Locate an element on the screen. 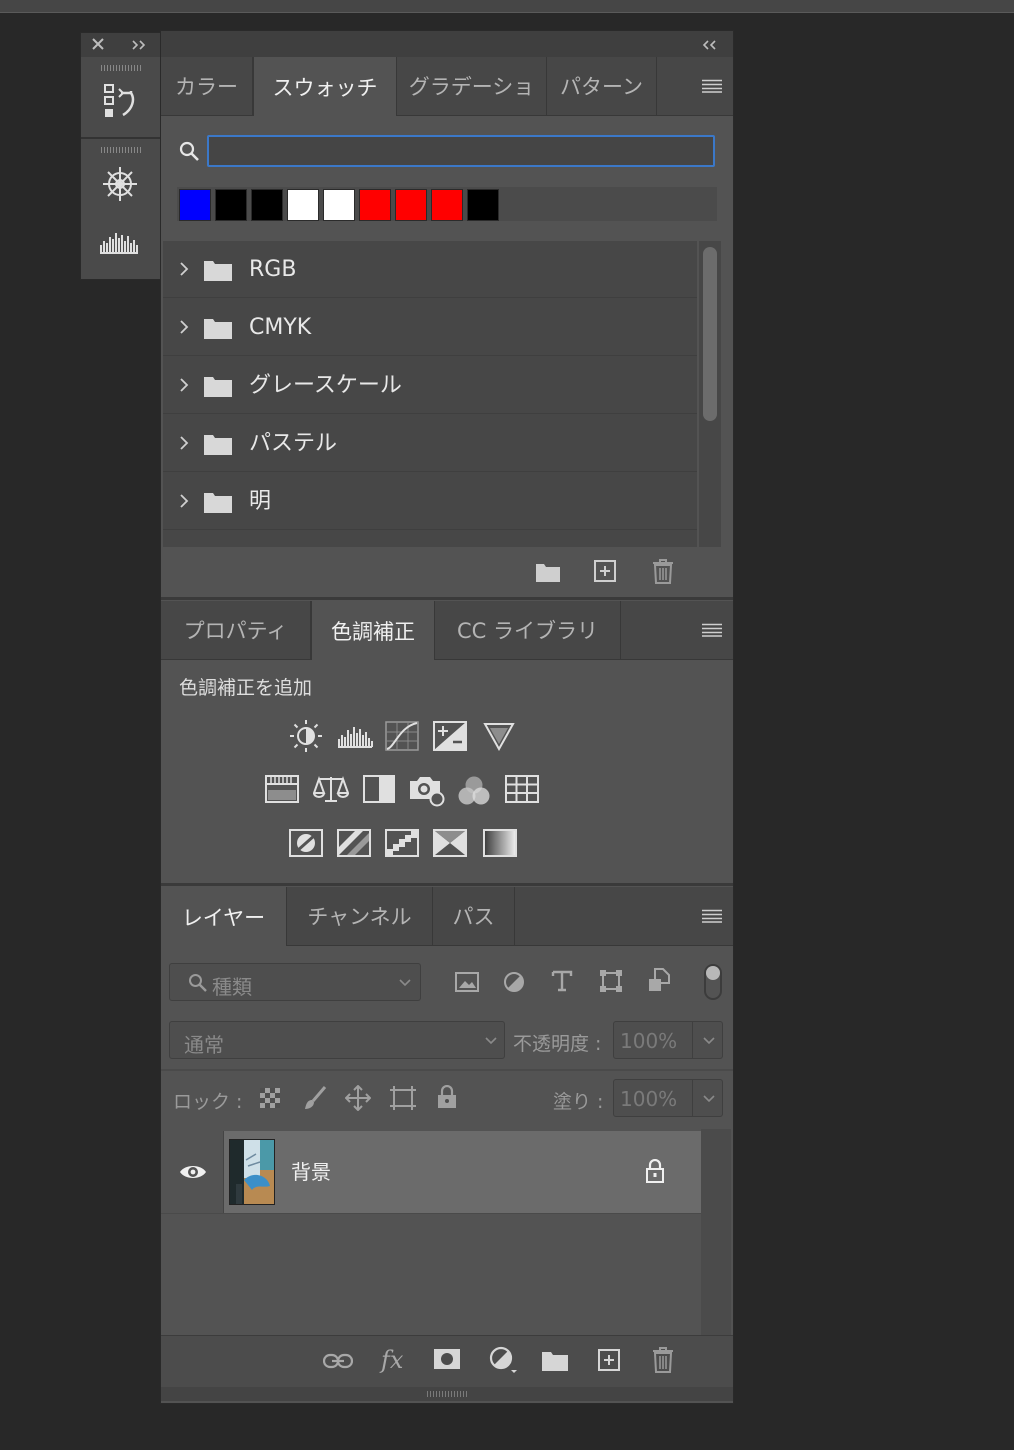  tab-swatches: スウォッチ is located at coordinates (325, 86).